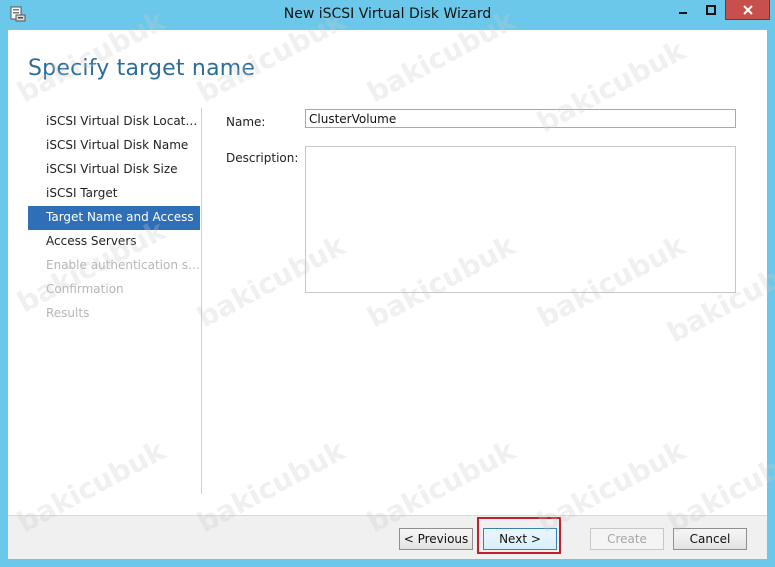 Image resolution: width=775 pixels, height=567 pixels. What do you see at coordinates (142, 68) in the screenshot?
I see `page-title: Specify target name` at bounding box center [142, 68].